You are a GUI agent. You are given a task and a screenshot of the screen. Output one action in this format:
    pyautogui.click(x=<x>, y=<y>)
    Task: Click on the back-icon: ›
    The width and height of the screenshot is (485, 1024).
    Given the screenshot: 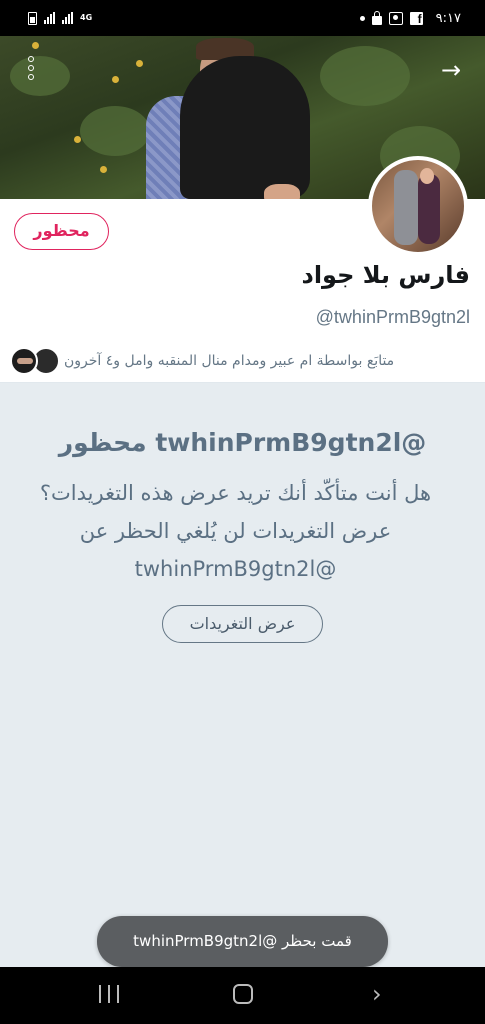 What is the action you would take?
    pyautogui.click(x=381, y=994)
    